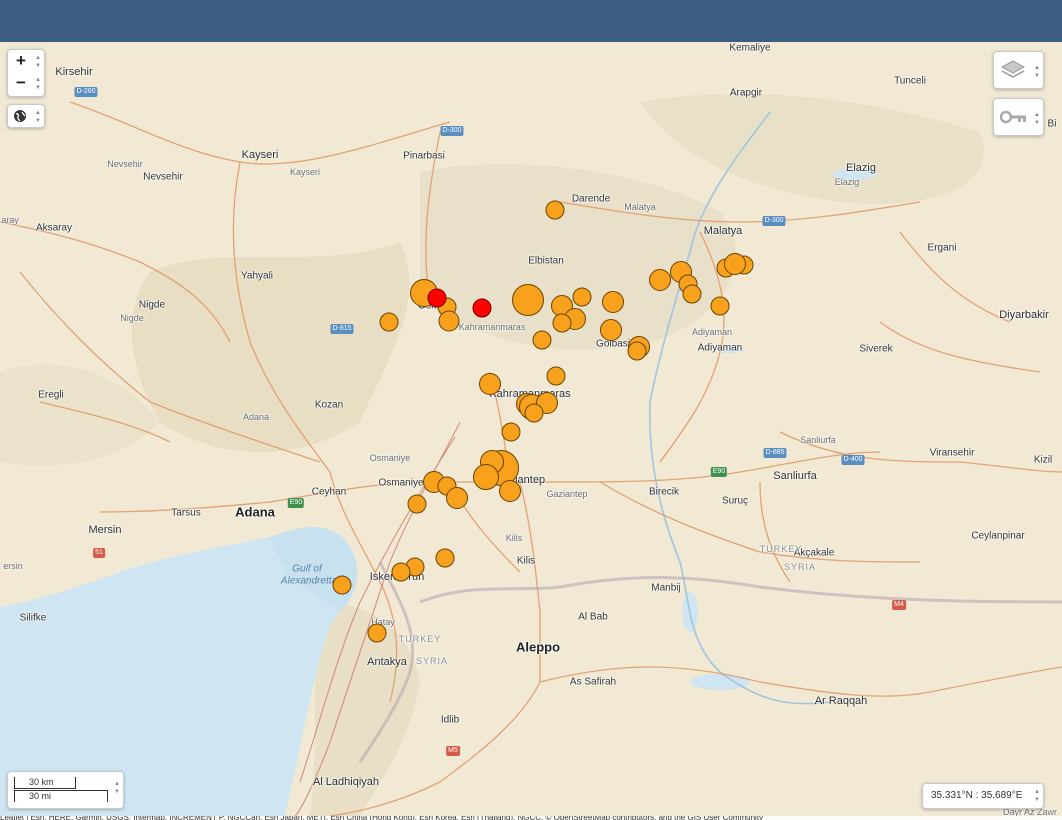 Image resolution: width=1062 pixels, height=820 pixels. Describe the element at coordinates (1043, 460) in the screenshot. I see `place-label: Kizil` at that location.